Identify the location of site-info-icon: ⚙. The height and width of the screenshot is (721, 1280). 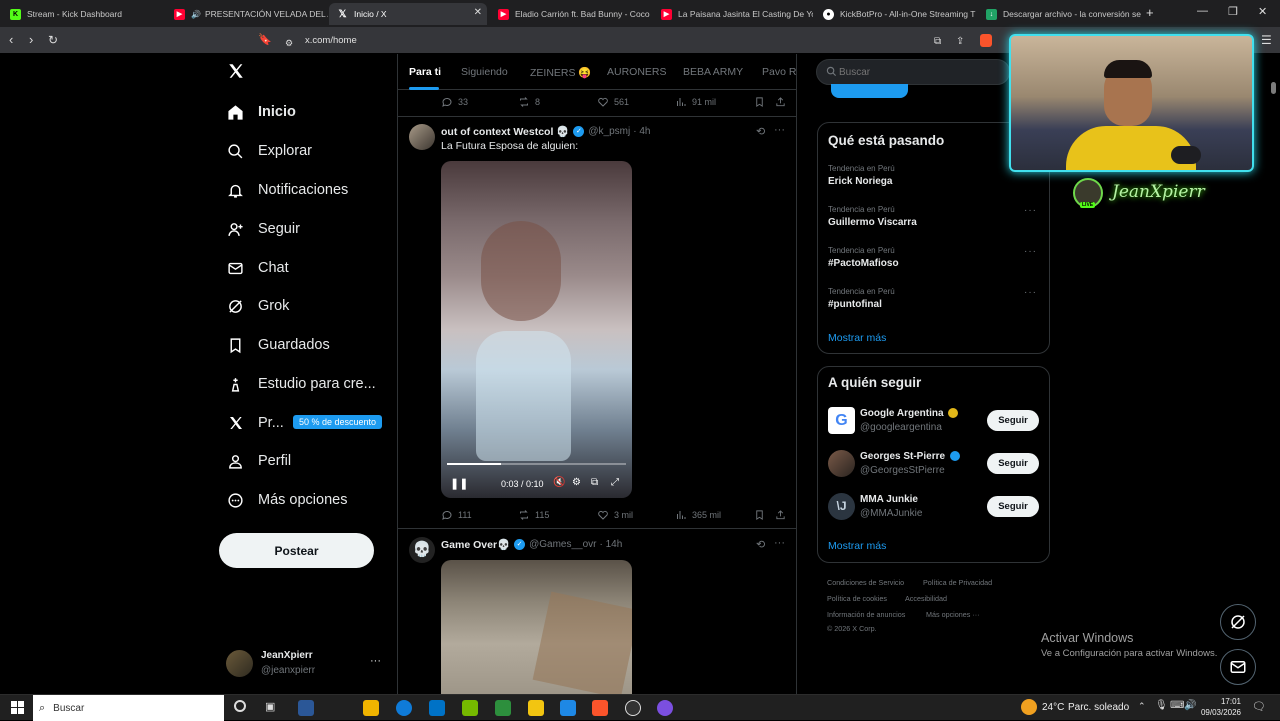
(289, 43).